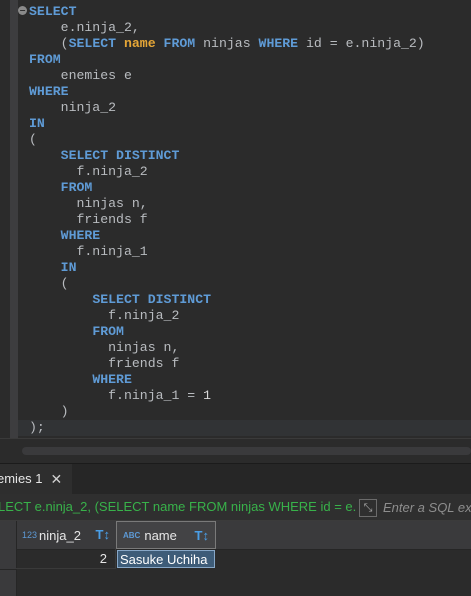 The image size is (471, 596). What do you see at coordinates (139, 43) in the screenshot?
I see `sql-token: name` at bounding box center [139, 43].